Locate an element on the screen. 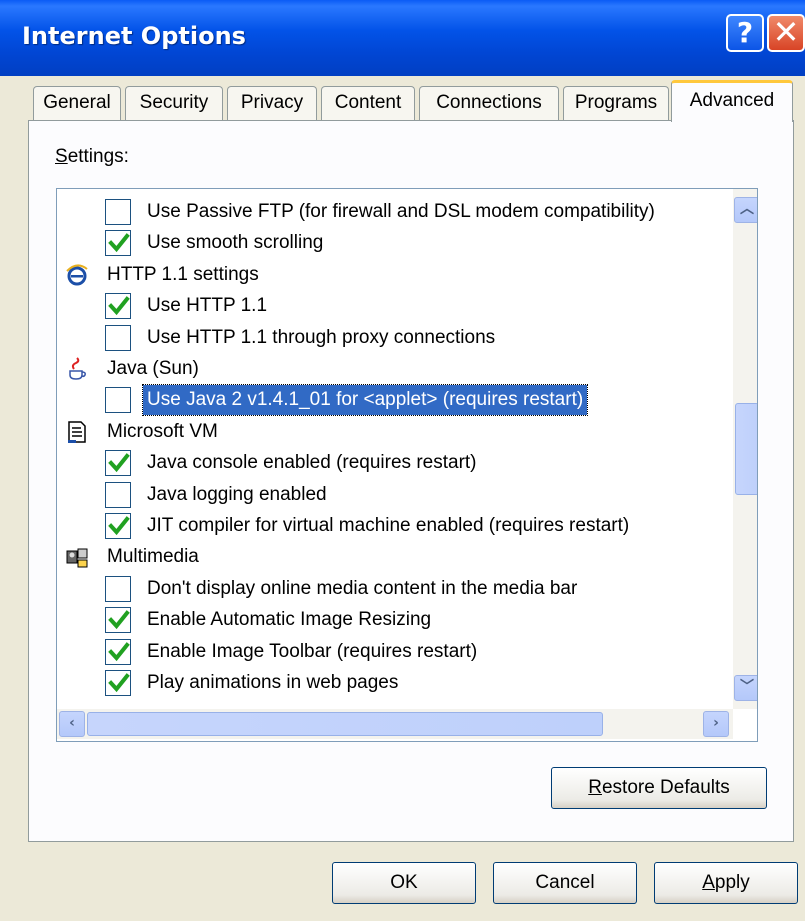 The height and width of the screenshot is (921, 805). setting-checkbox-row: Play animations in web pages is located at coordinates (395, 683).